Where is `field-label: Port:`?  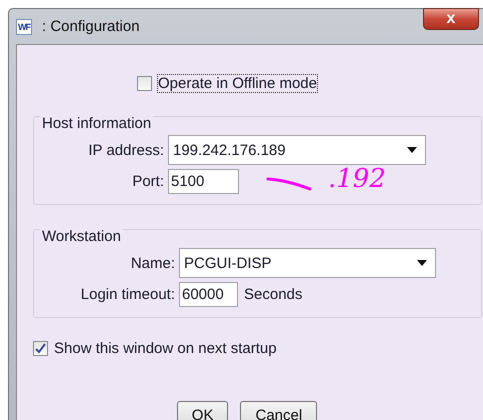 field-label: Port: is located at coordinates (147, 181).